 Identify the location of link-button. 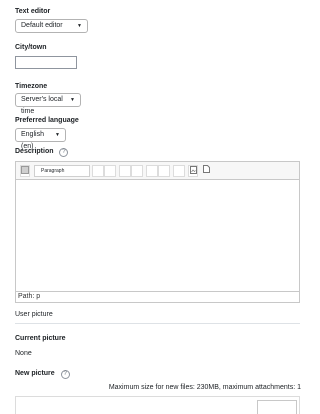
(152, 171).